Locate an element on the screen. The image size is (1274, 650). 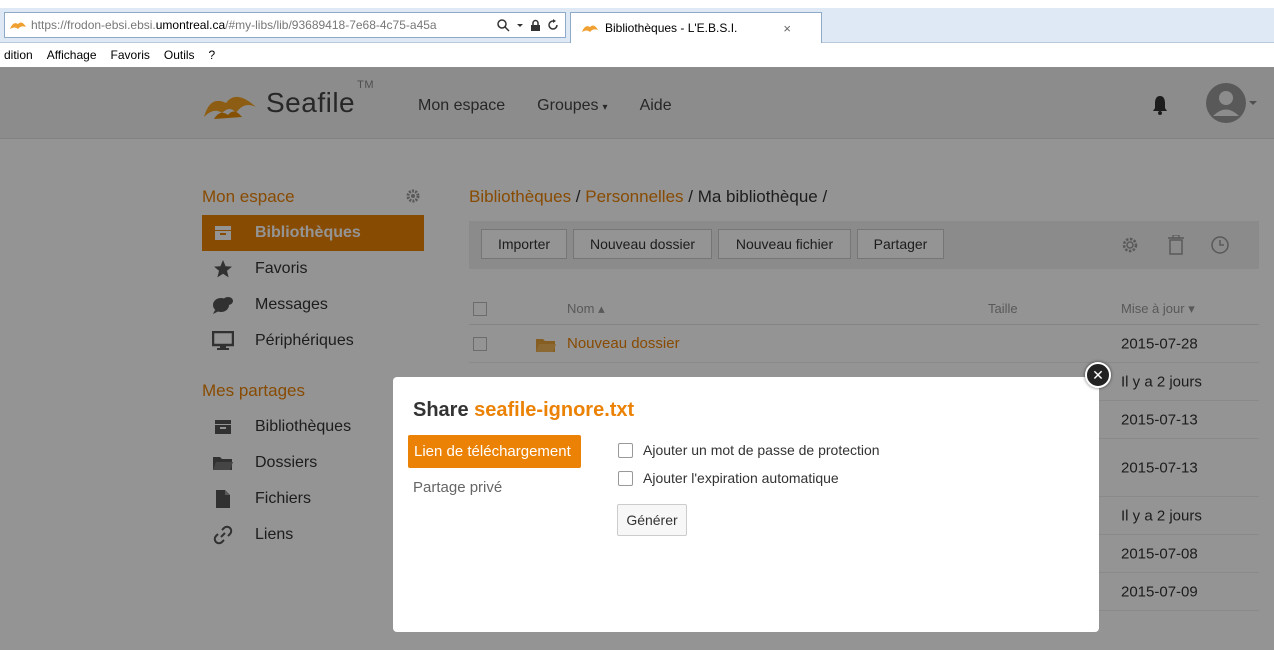
tab-title: Bibliothèques - L'E.B.S.I. is located at coordinates (671, 28).